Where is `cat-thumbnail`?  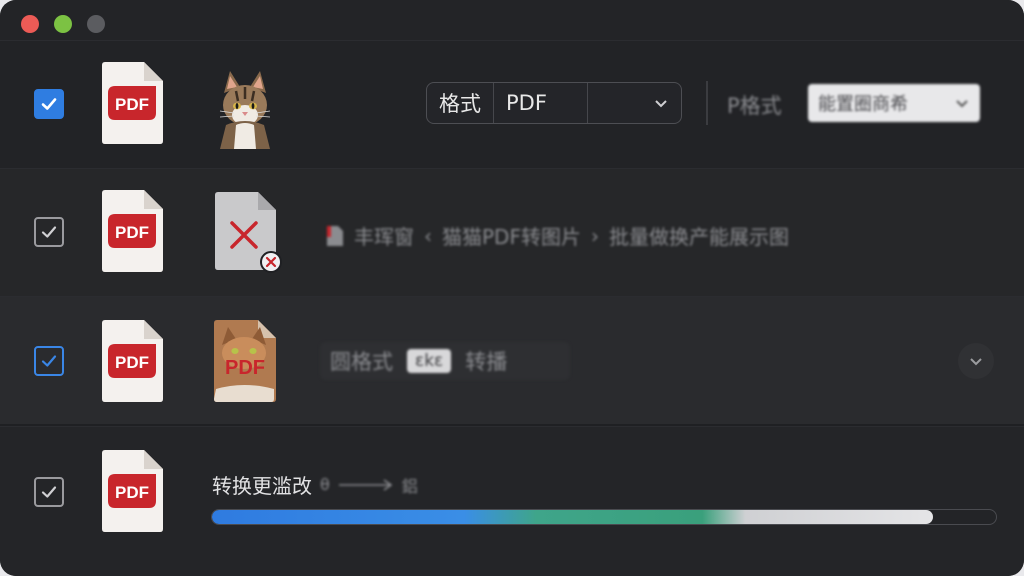 cat-thumbnail is located at coordinates (245, 107).